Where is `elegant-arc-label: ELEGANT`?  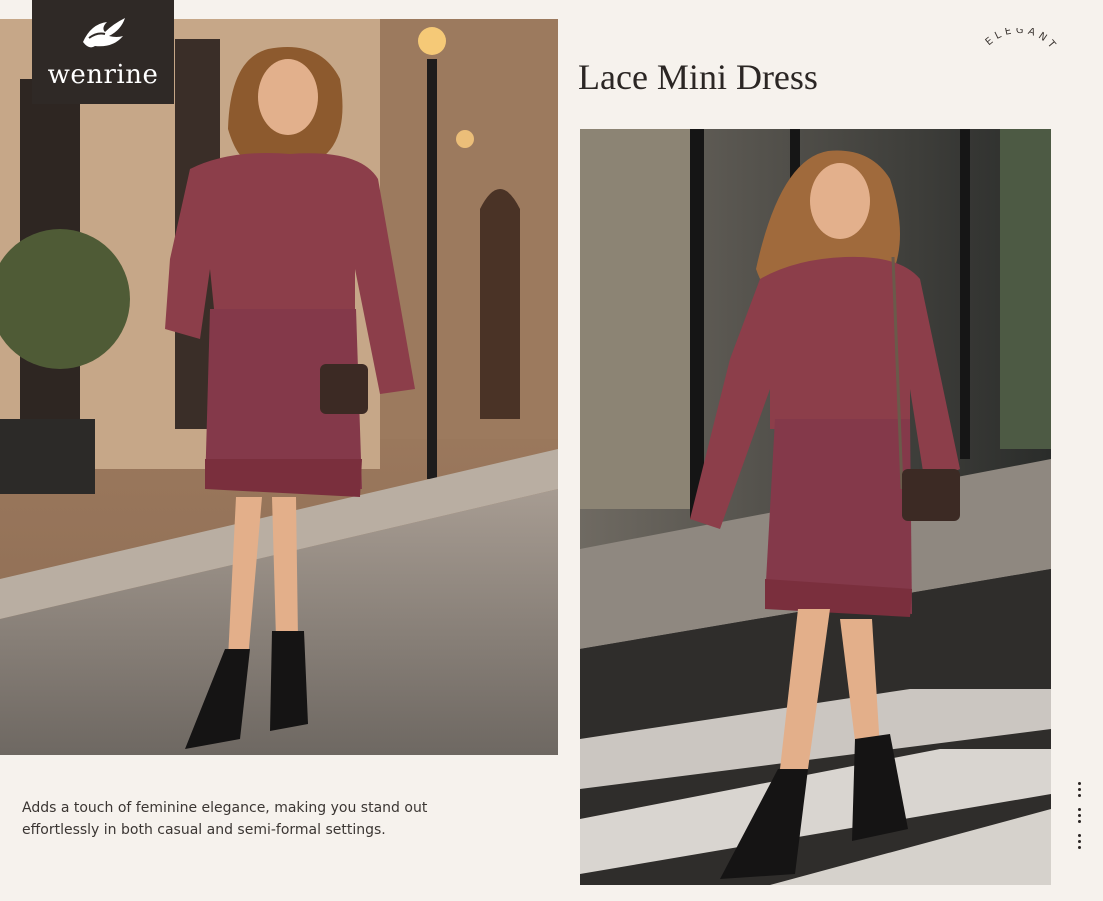
elegant-arc-label: ELEGANT is located at coordinates (1021, 40).